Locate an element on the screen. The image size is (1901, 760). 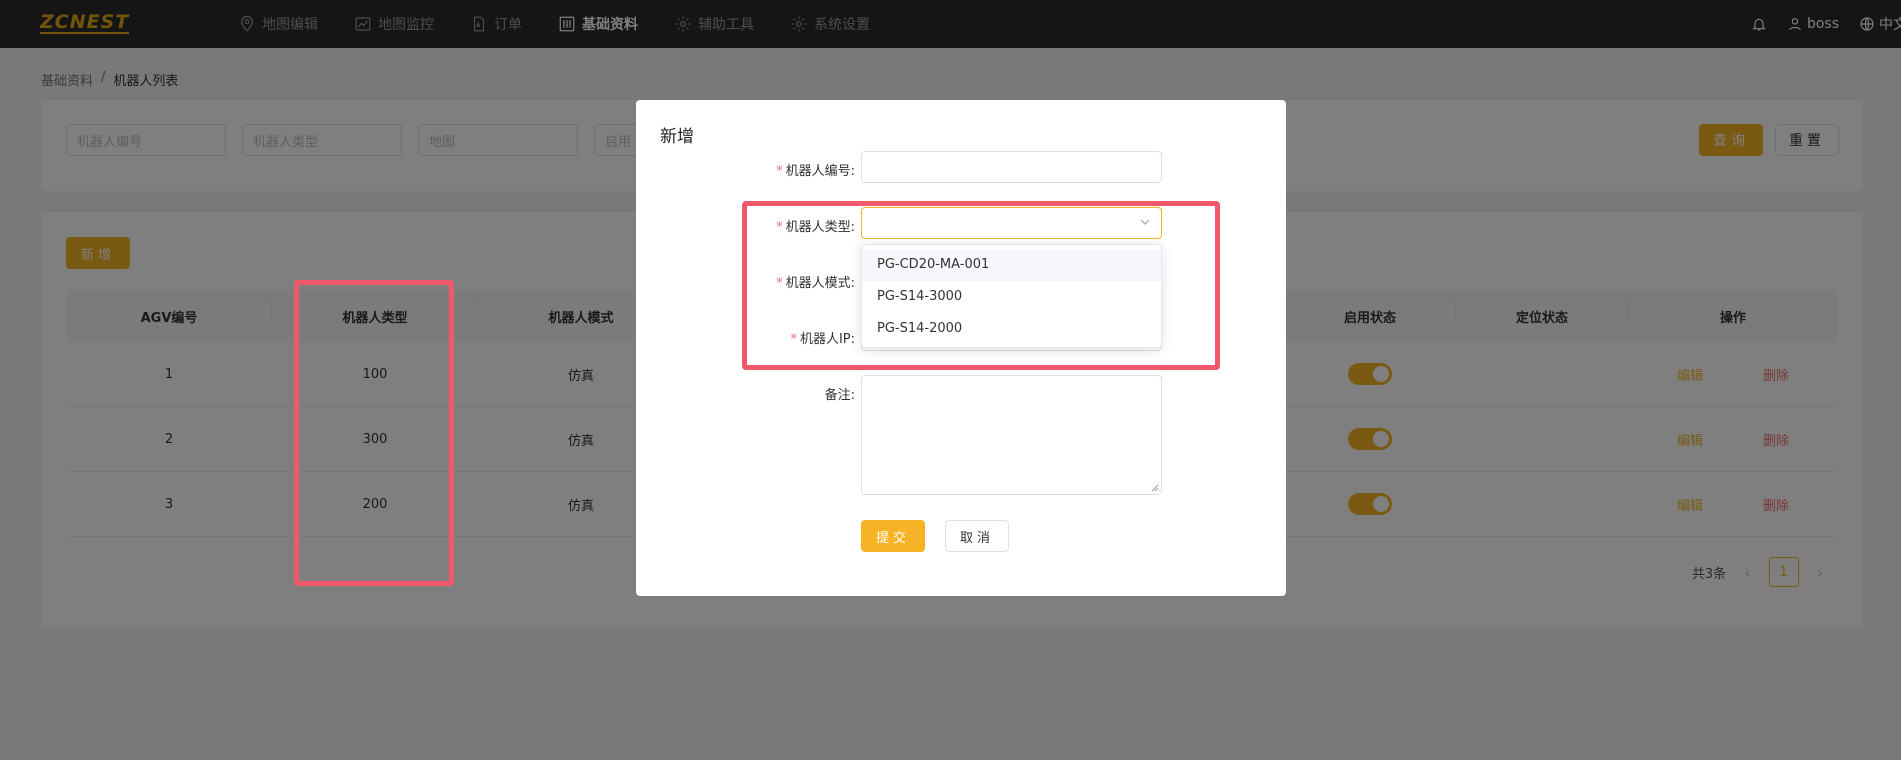
dropdown-option: PG-S14-3000 is located at coordinates (1011, 297).